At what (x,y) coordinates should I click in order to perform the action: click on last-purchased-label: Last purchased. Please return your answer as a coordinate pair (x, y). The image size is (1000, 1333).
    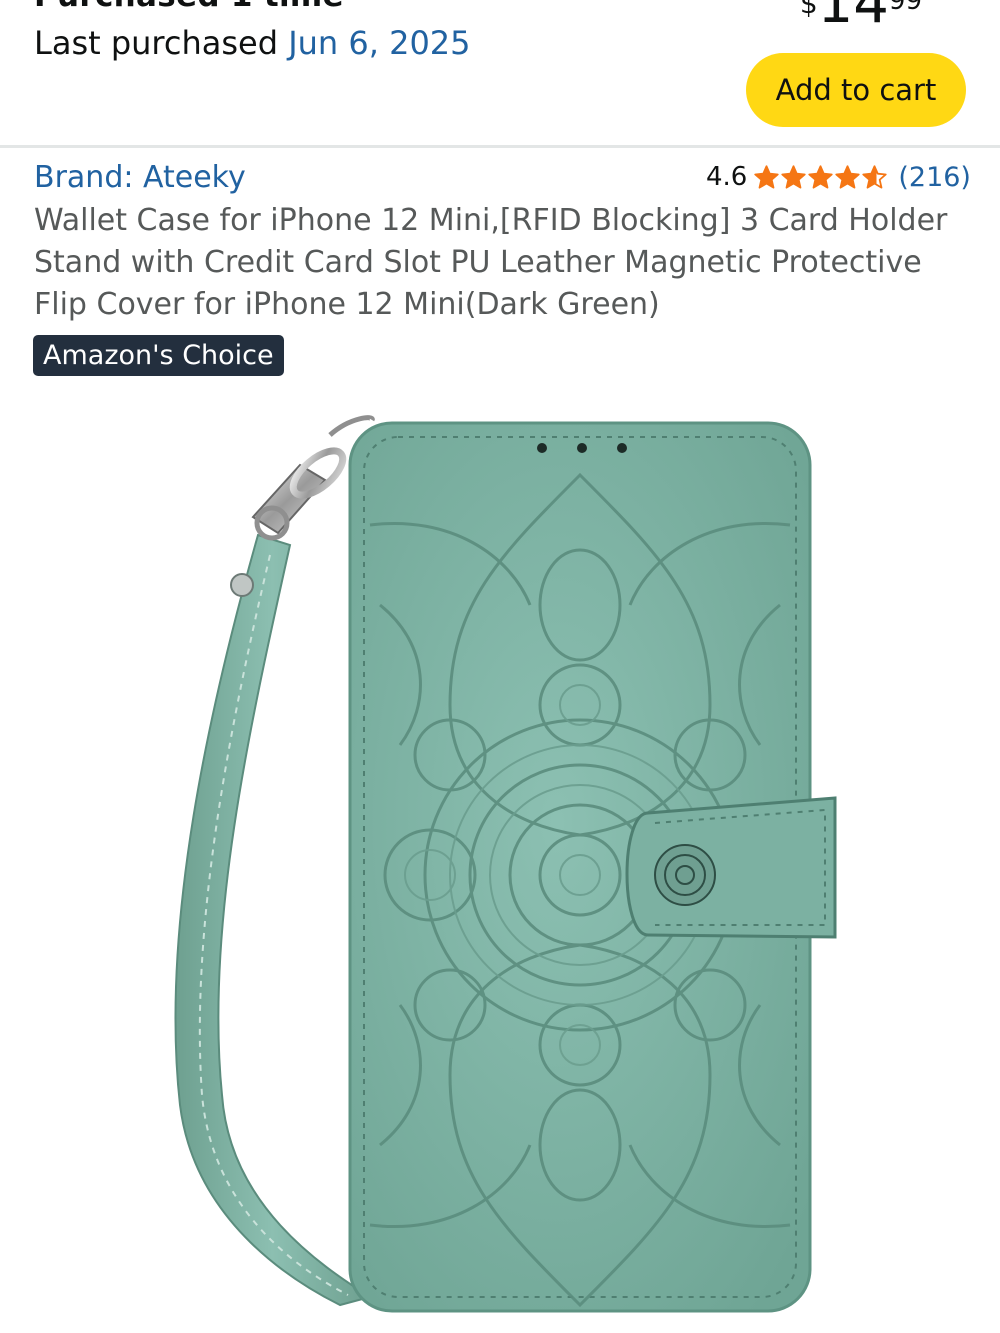
    Looking at the image, I should click on (156, 43).